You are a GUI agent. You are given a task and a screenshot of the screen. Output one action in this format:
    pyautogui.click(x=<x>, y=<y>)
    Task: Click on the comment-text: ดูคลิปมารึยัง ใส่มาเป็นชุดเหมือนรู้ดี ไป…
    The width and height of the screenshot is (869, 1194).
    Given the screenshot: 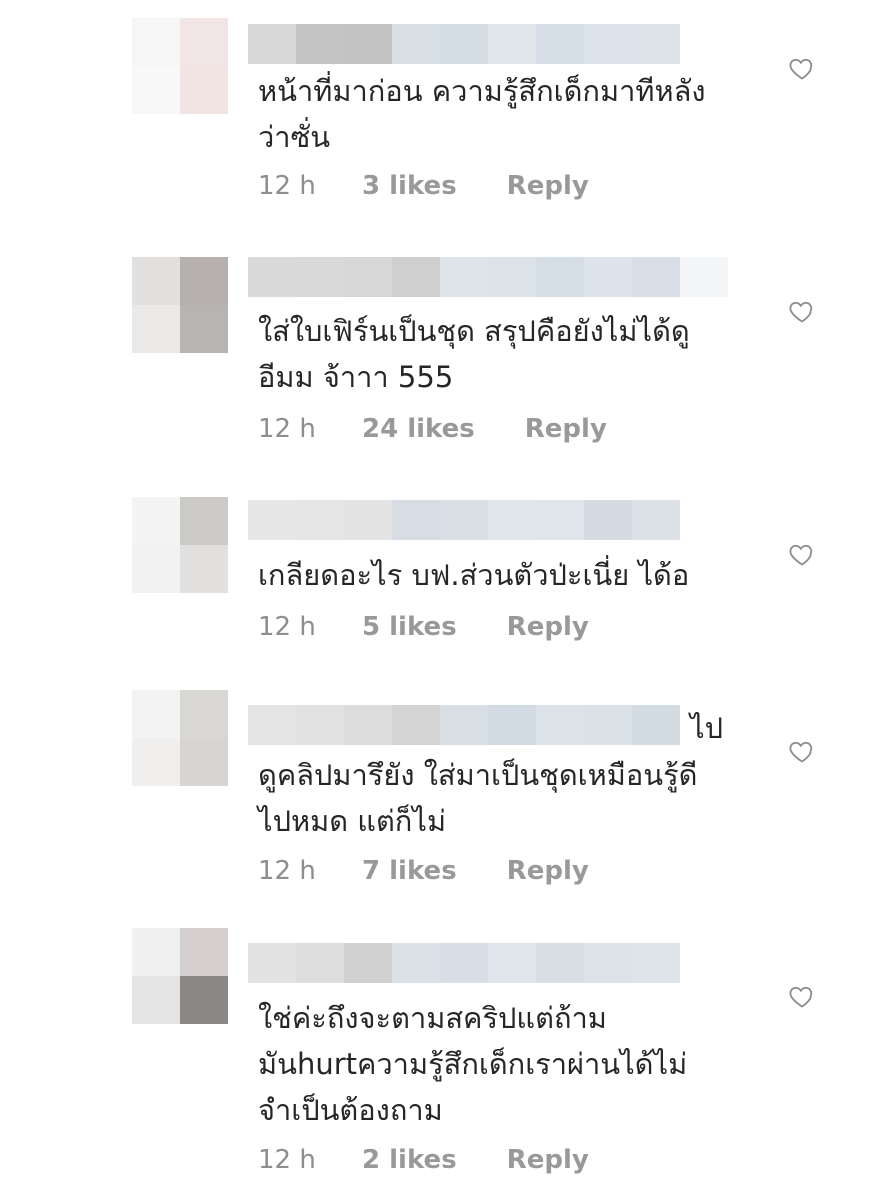 What is the action you would take?
    pyautogui.click(x=478, y=798)
    